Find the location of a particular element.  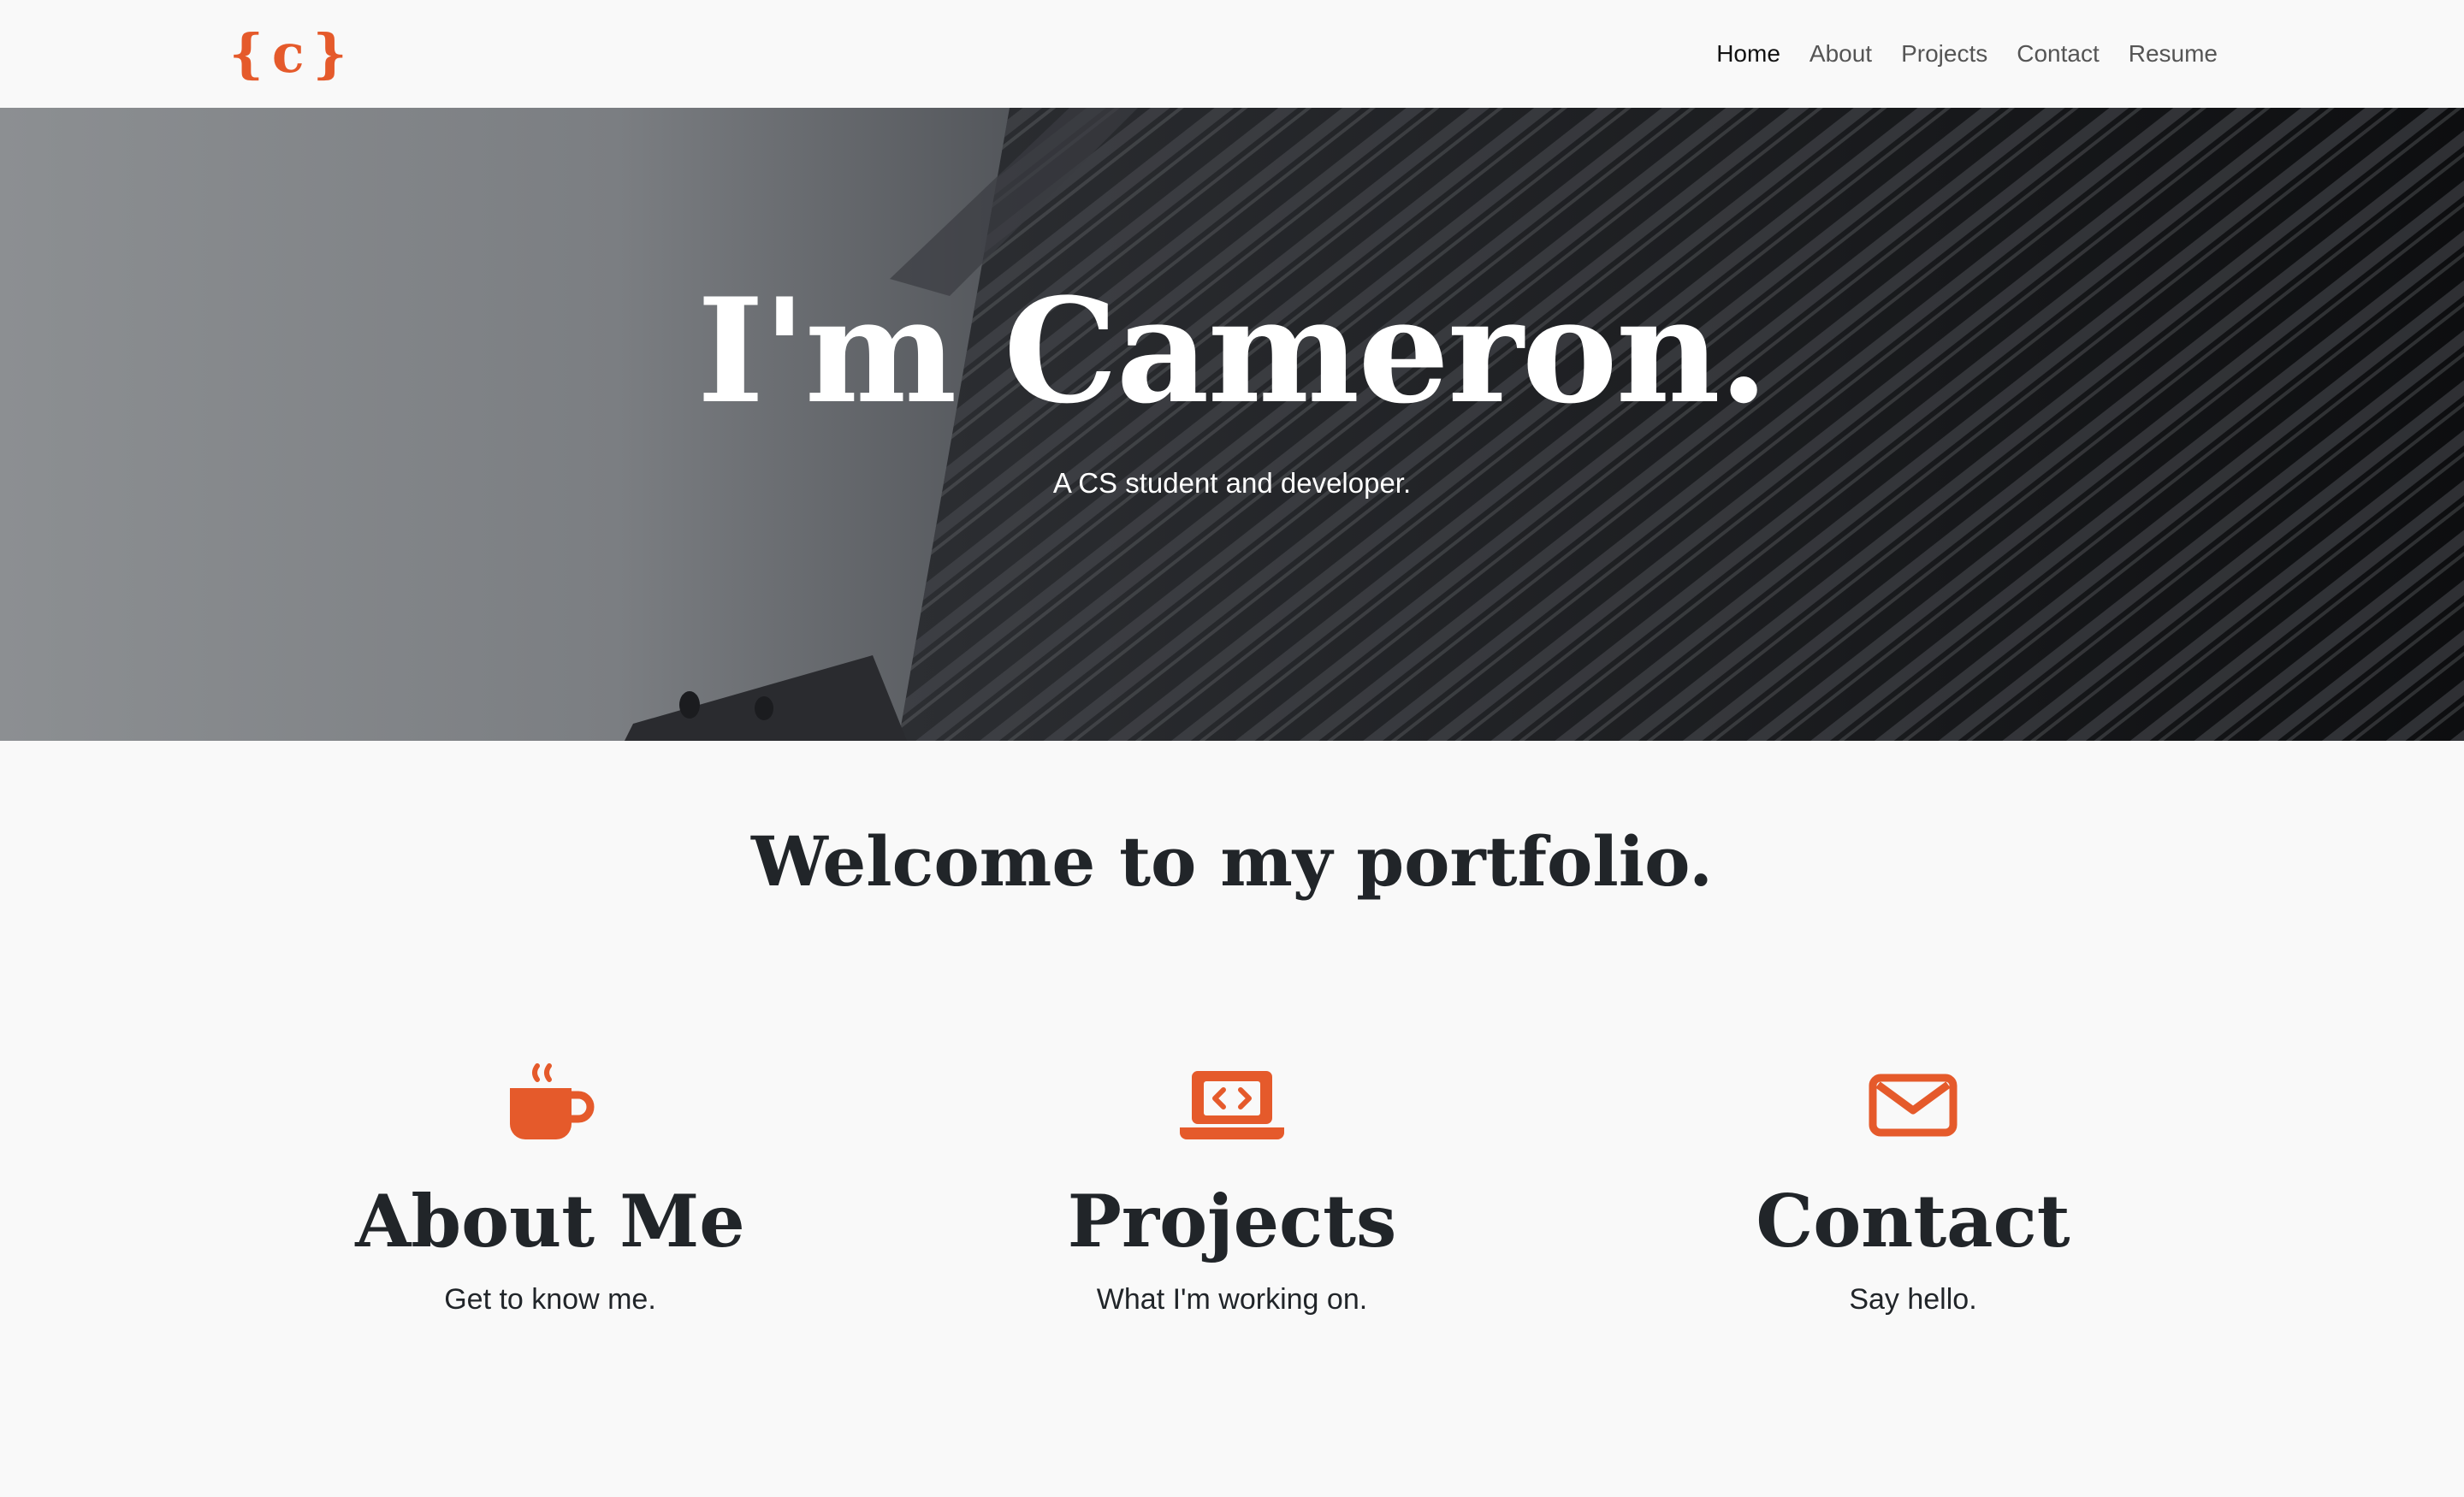

coffee-mug-icon is located at coordinates (550, 1102).